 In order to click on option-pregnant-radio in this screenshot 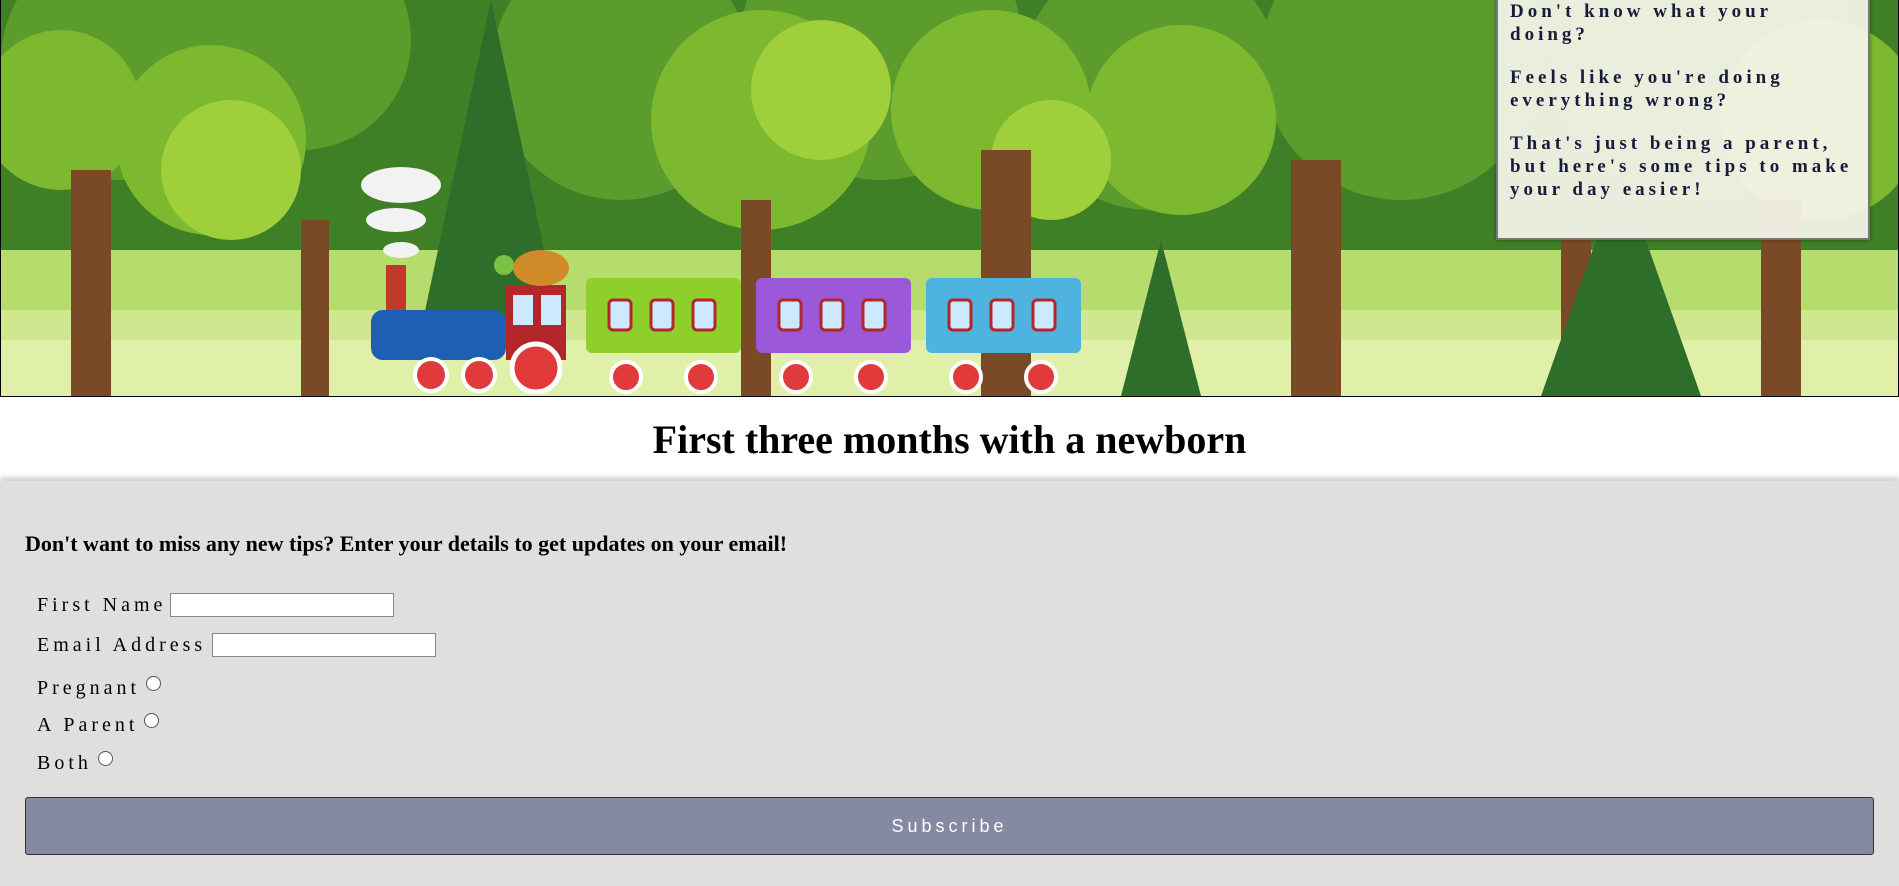, I will do `click(154, 683)`.